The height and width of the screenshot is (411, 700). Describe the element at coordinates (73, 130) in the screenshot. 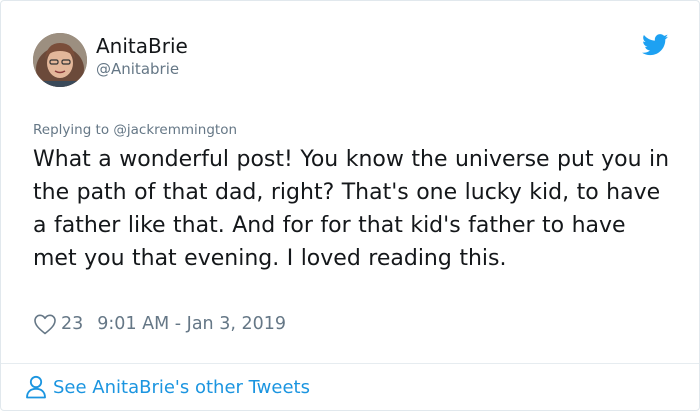

I see `reply-prefix: Replying to` at that location.